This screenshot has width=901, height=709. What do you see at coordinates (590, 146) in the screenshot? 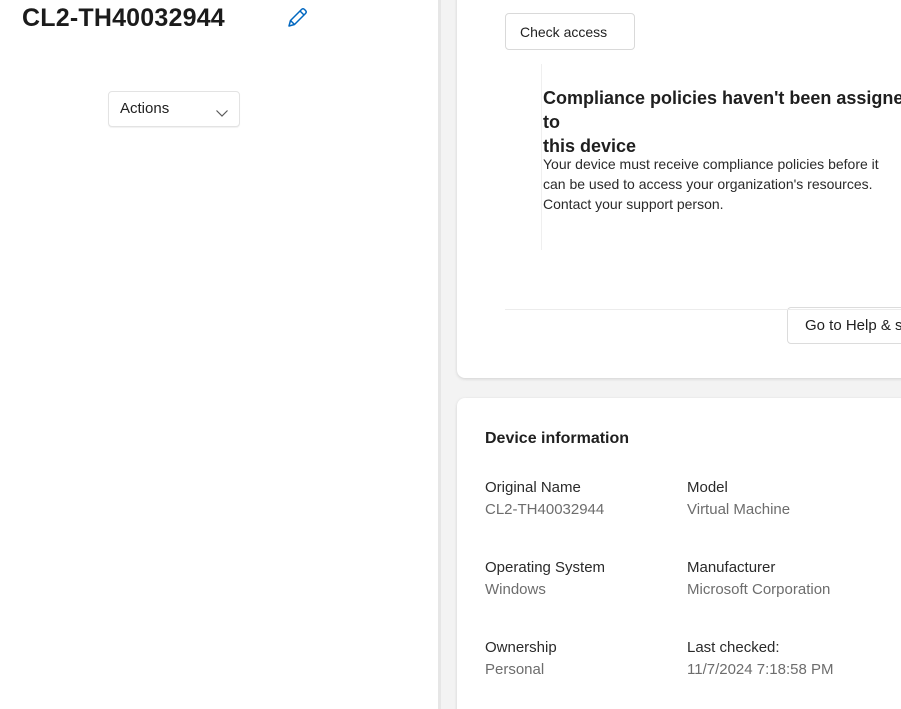
I see `notice-title-line2: this device` at bounding box center [590, 146].